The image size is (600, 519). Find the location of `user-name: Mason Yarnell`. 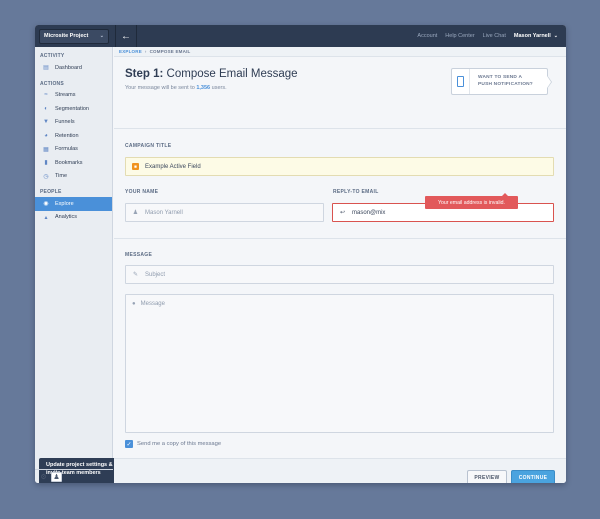

user-name: Mason Yarnell is located at coordinates (532, 36).